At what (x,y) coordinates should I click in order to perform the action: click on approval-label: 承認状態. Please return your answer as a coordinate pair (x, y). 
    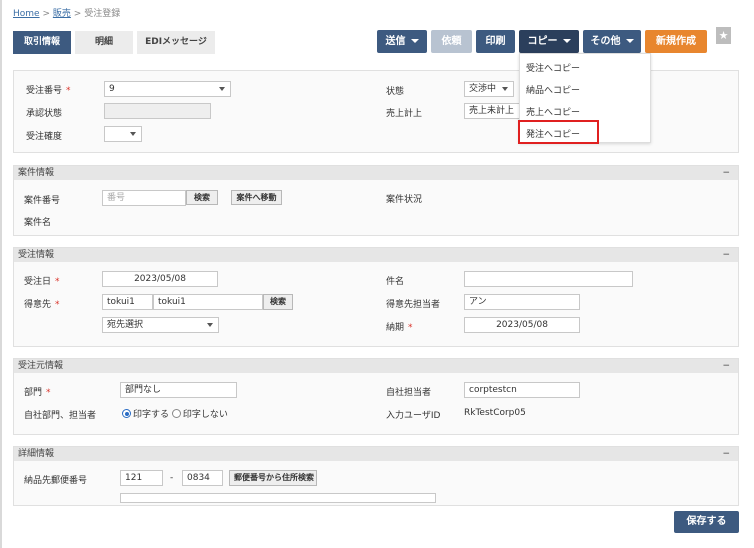
    Looking at the image, I should click on (44, 114).